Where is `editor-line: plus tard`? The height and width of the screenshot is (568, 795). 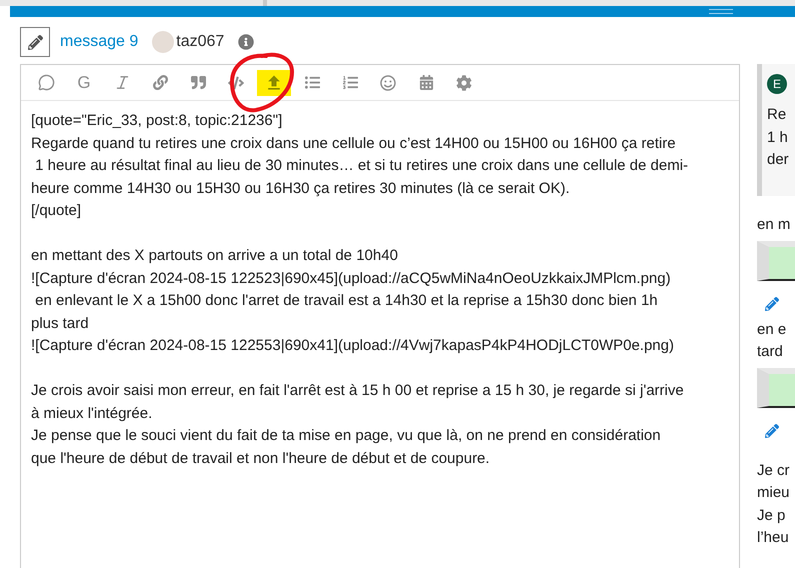
editor-line: plus tard is located at coordinates (60, 324).